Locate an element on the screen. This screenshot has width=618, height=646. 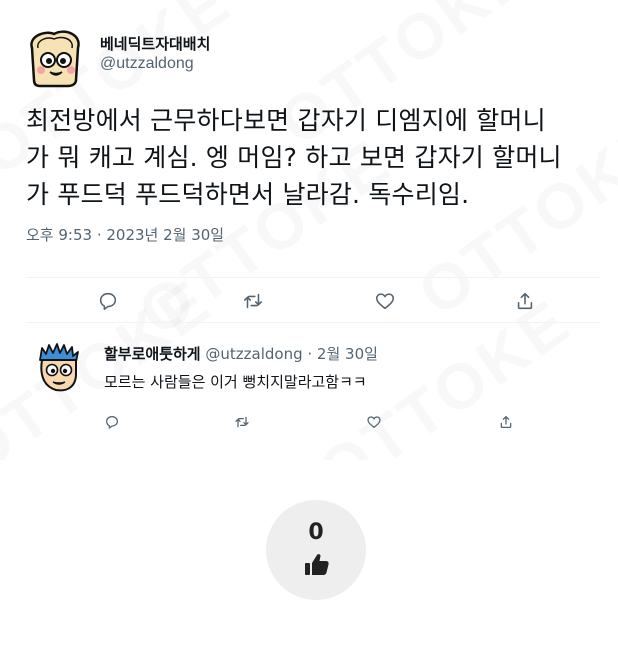
tweet-text-line: 가 푸드덕 푸드덕하면서 날라감. 독수리임. is located at coordinates (248, 194).